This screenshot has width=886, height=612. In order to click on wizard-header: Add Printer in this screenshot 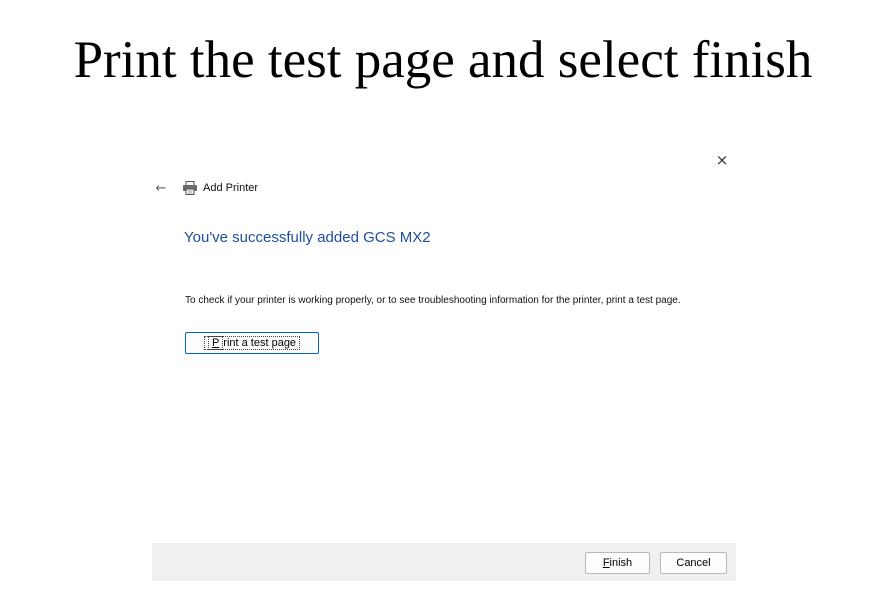, I will do `click(220, 188)`.